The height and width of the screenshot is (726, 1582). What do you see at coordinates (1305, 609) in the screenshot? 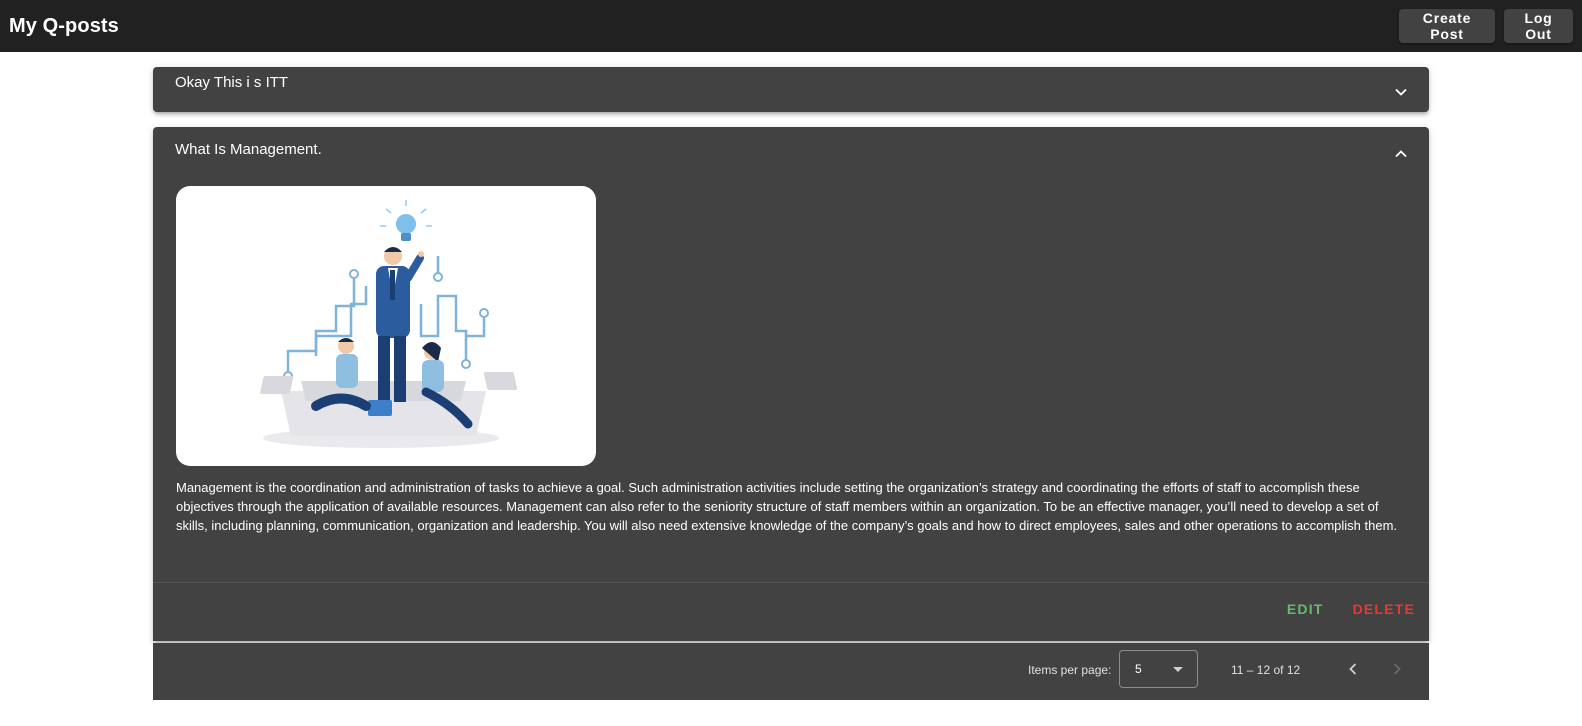
I see `edit-button: EDIT` at bounding box center [1305, 609].